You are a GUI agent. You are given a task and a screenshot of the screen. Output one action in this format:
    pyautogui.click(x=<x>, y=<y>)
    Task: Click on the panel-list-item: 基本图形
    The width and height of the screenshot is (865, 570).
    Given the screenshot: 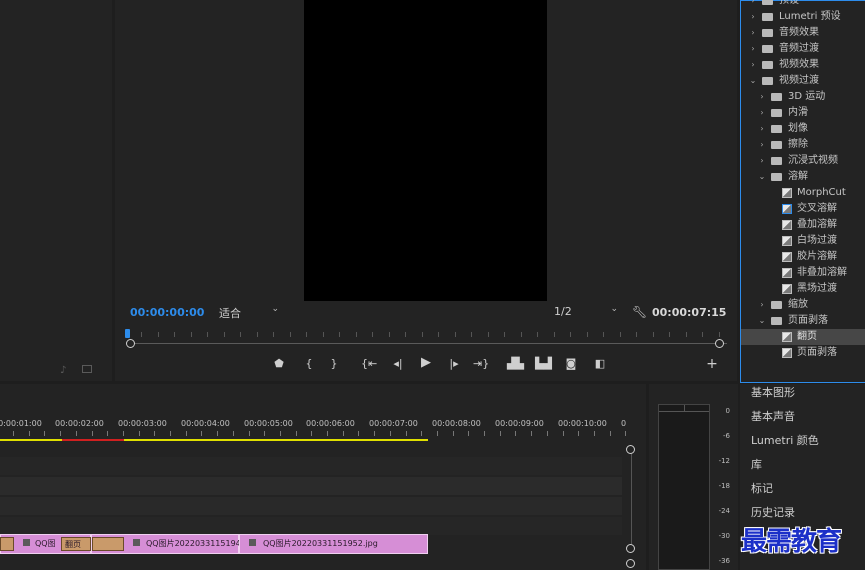 What is the action you would take?
    pyautogui.click(x=773, y=393)
    